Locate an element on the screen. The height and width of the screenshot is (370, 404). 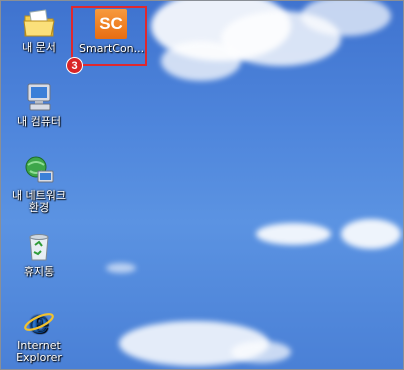
desktop-icon-network-places: 내 네트워크 환경 is located at coordinates (39, 184).